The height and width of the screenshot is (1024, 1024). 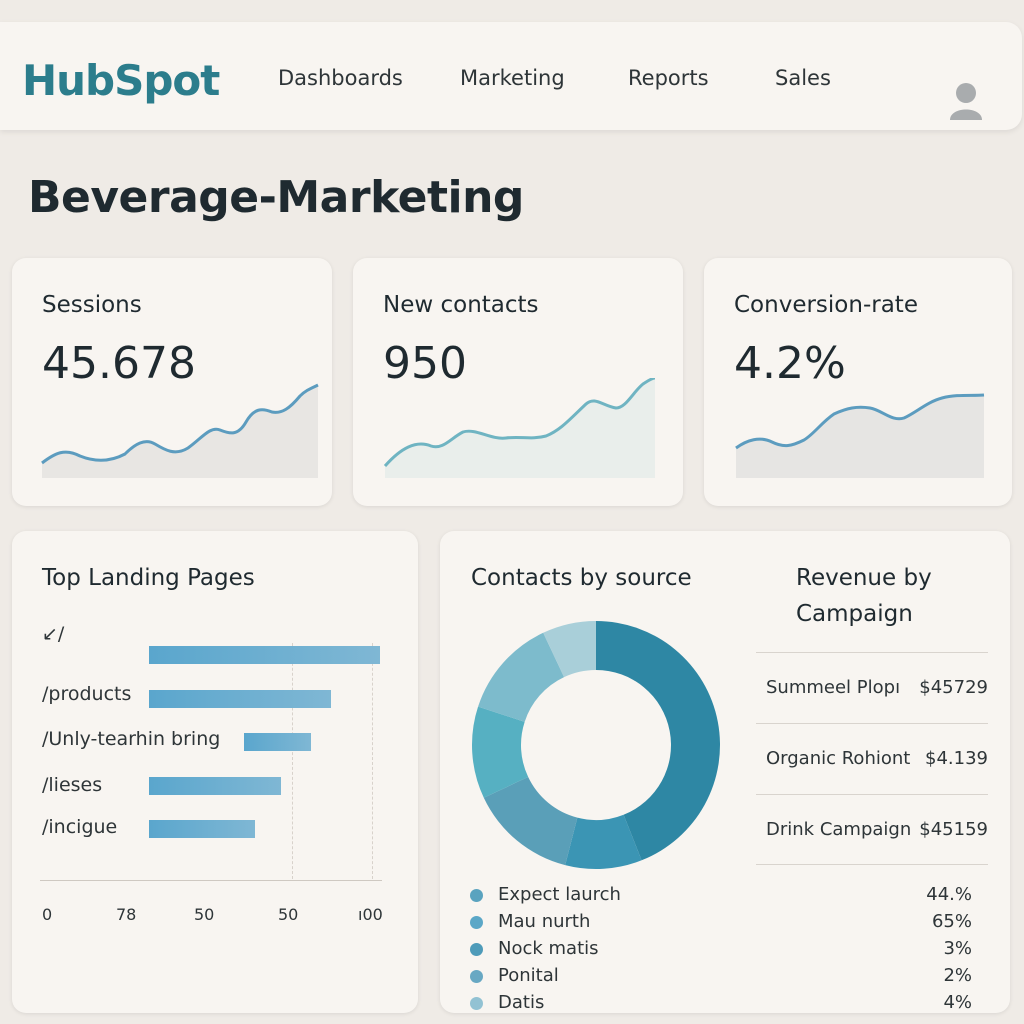 I want to click on page-title: Beverage-Marketing, so click(x=276, y=197).